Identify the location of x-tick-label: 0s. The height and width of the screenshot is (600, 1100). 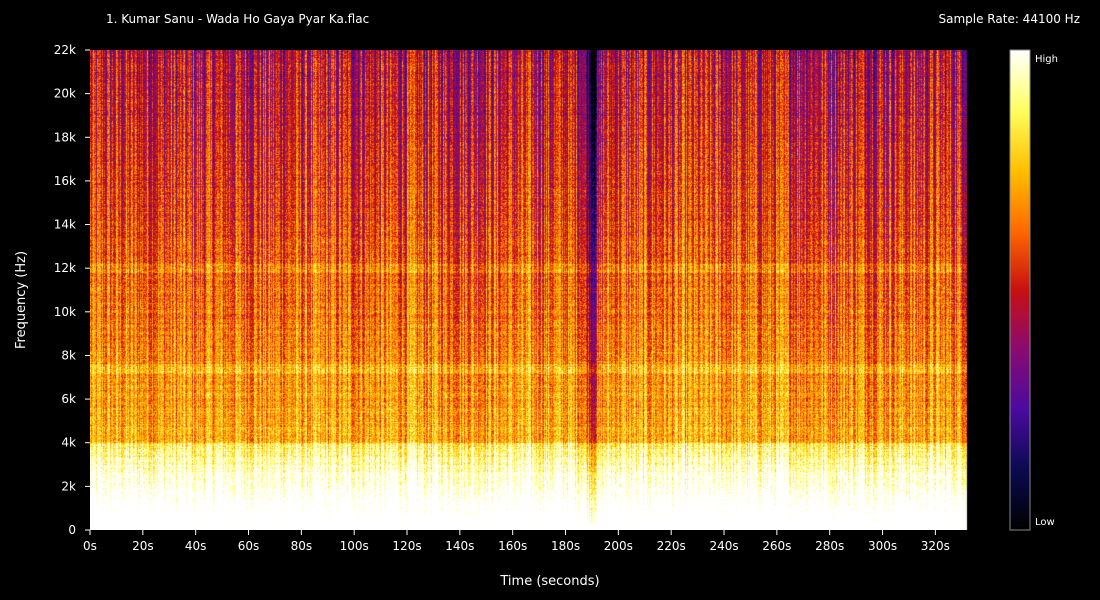
(90, 546).